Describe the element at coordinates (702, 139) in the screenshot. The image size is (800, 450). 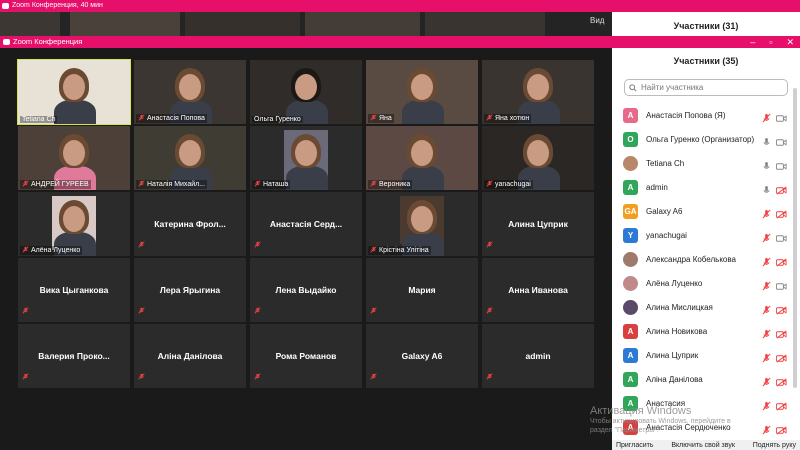
I see `participant-row: O Ольга Гуренко (Организатор)` at that location.